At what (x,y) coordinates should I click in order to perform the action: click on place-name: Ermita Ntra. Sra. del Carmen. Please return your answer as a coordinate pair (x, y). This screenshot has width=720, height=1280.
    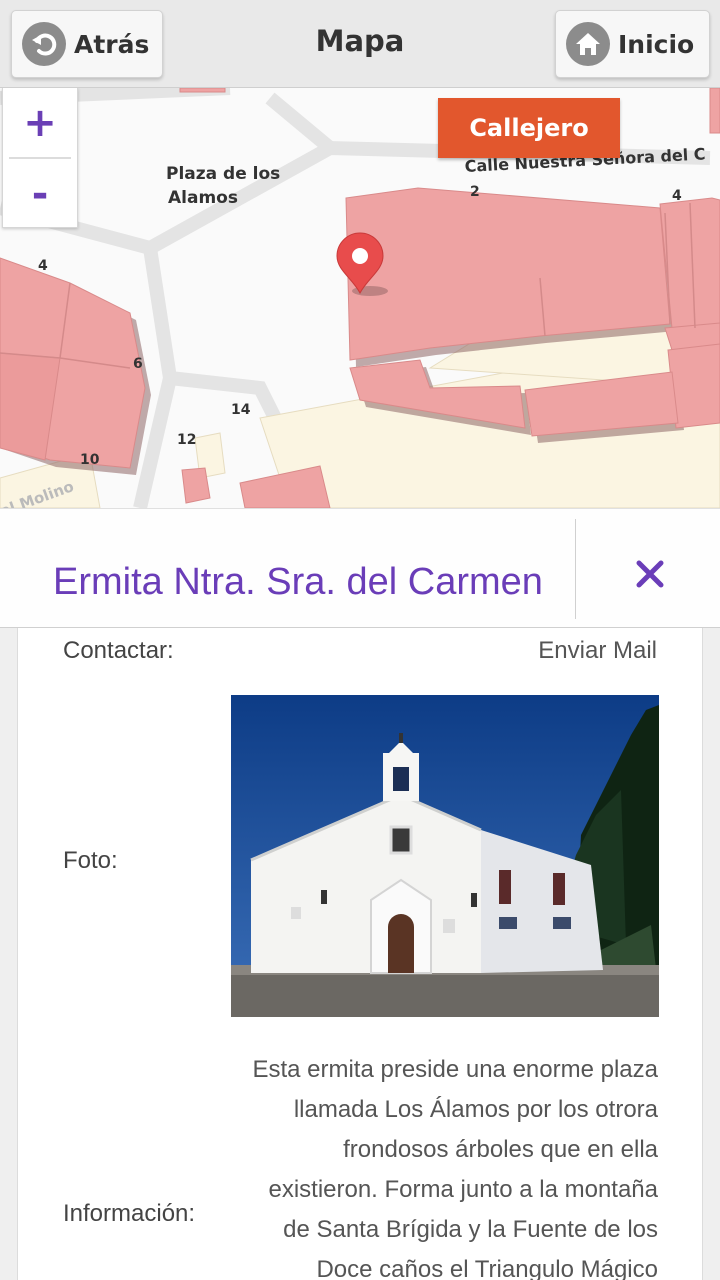
    Looking at the image, I should click on (298, 582).